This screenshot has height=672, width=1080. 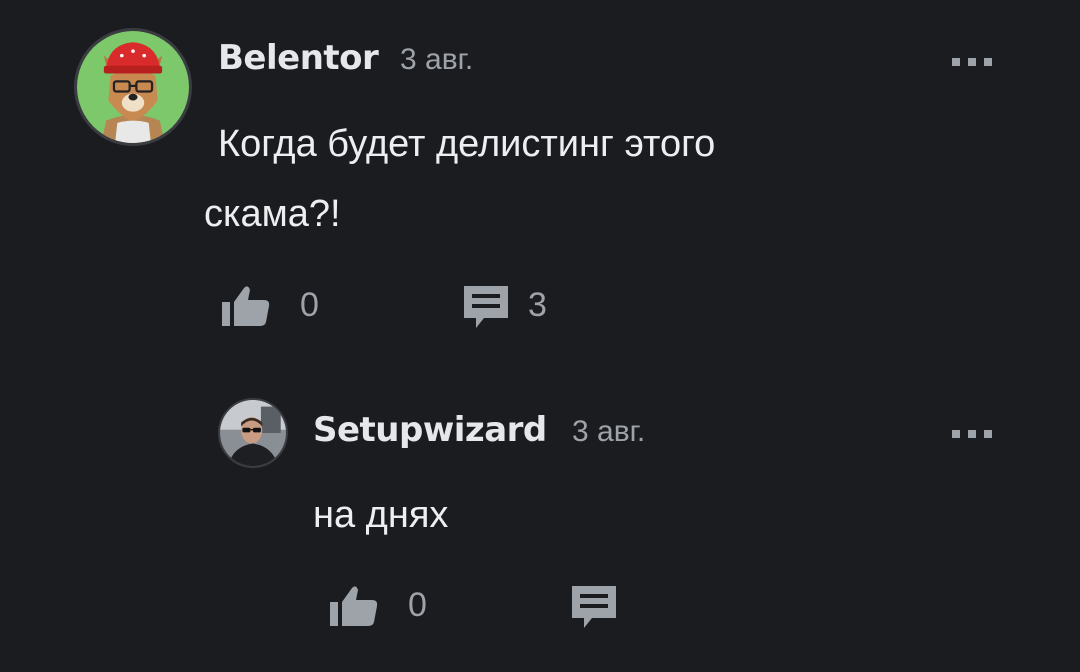 I want to click on wolf-in-red-hat-avatar, so click(x=133, y=87).